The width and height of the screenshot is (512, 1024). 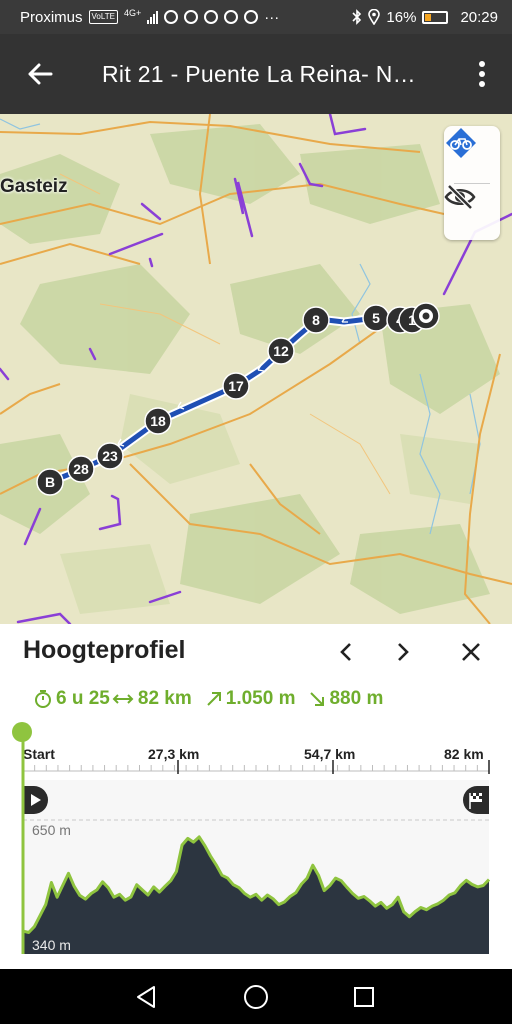 What do you see at coordinates (51, 830) in the screenshot?
I see `elevation-max-label: 650 m` at bounding box center [51, 830].